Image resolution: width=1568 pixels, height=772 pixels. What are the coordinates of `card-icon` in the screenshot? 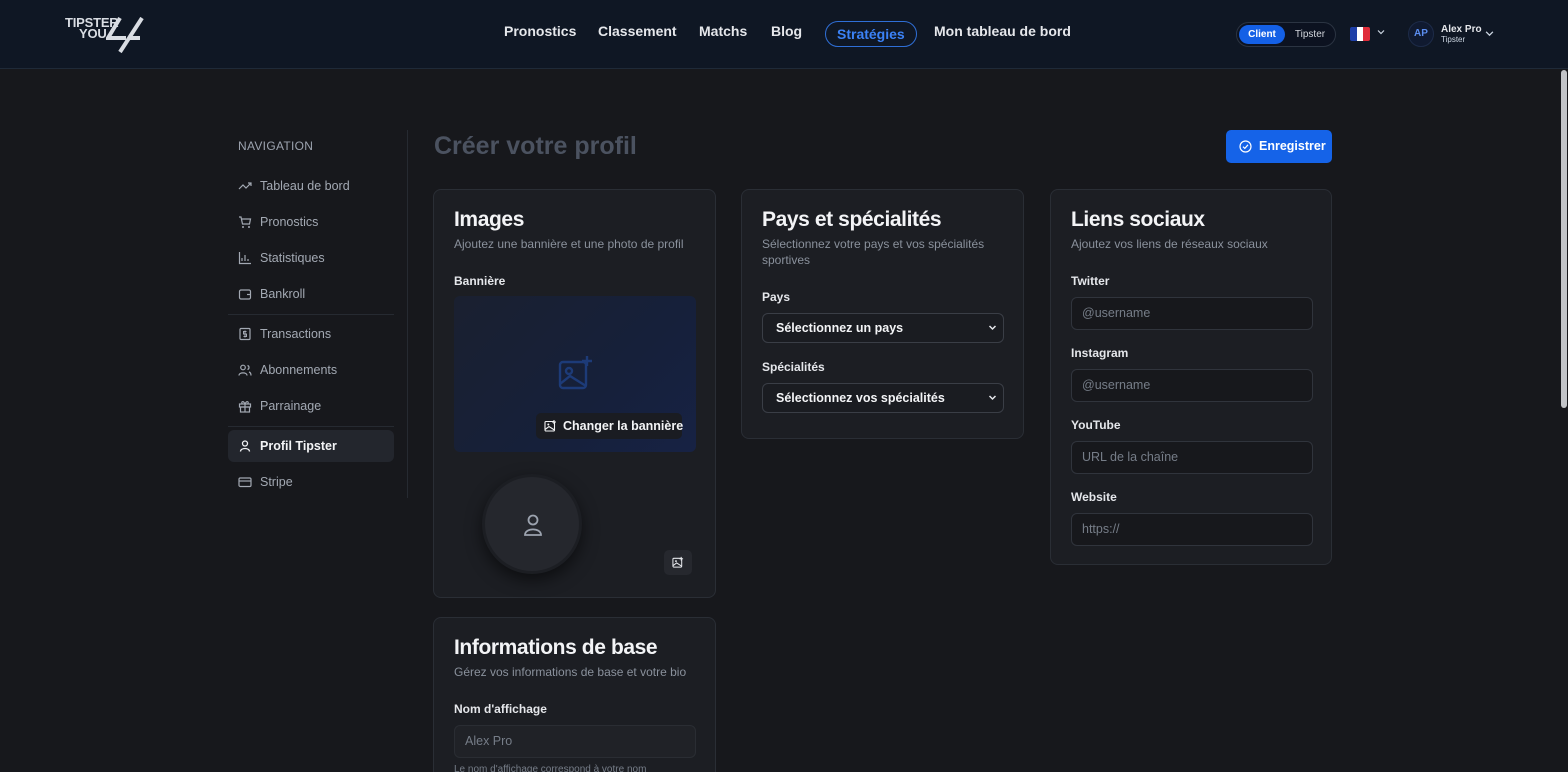 It's located at (245, 482).